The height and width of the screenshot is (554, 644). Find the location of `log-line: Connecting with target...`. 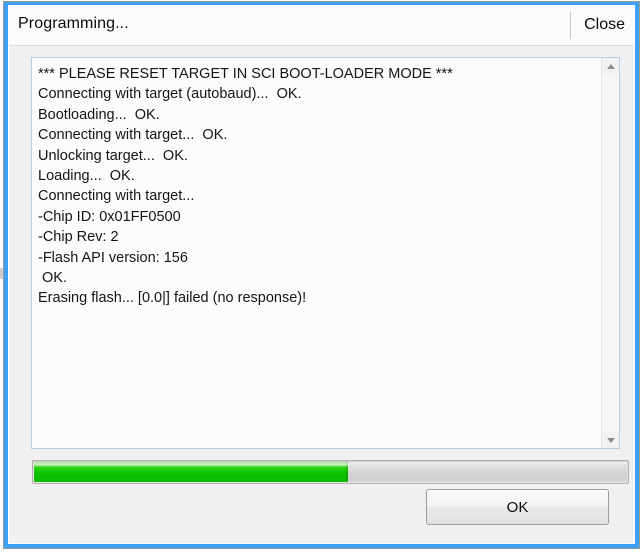

log-line: Connecting with target... is located at coordinates (116, 196).